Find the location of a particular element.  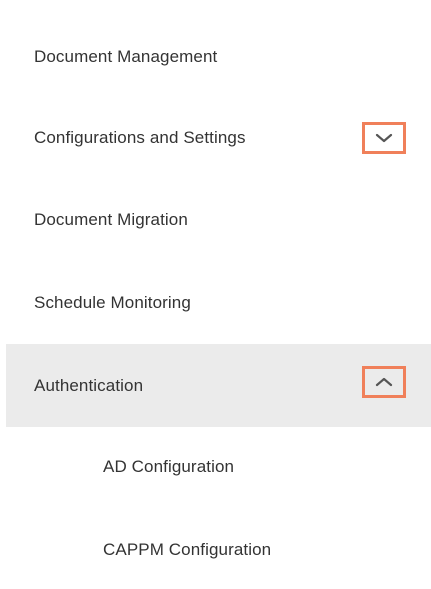

expand-configurations-button is located at coordinates (384, 138).